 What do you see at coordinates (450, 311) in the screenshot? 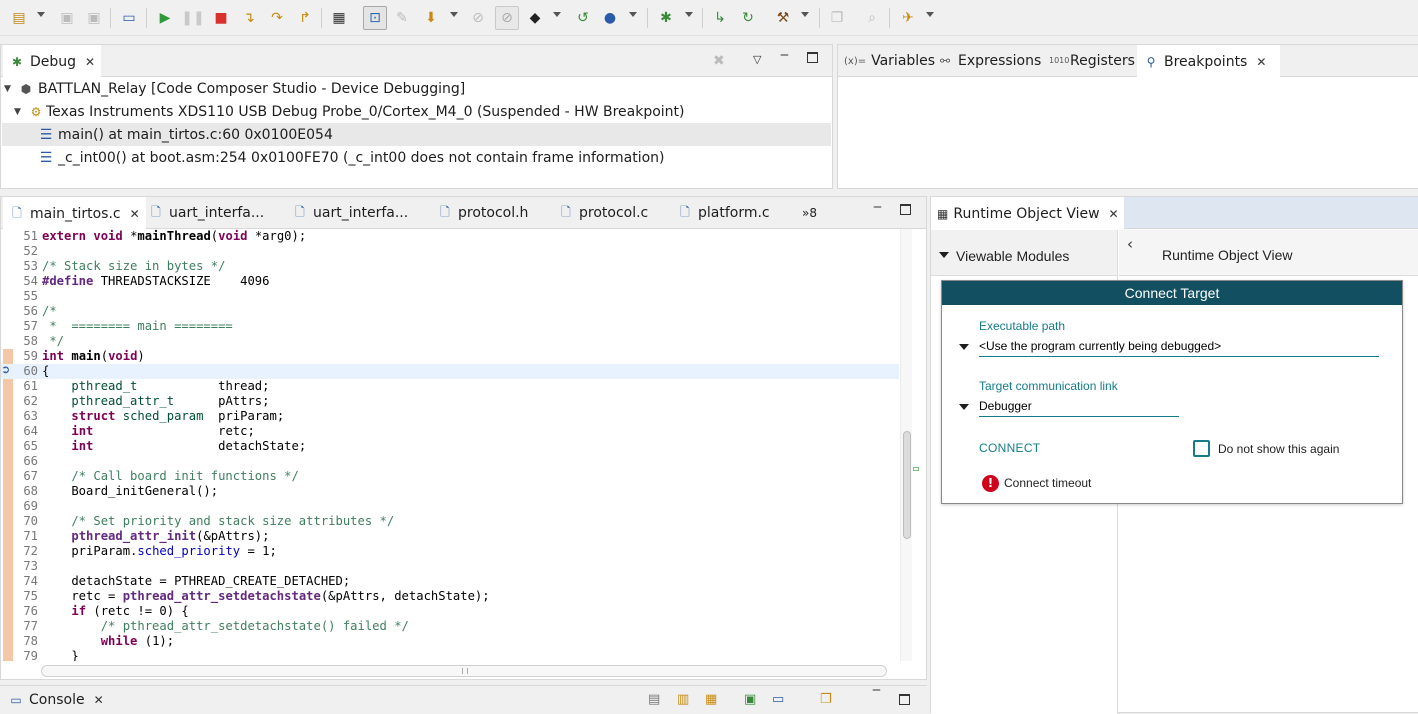
I see `code-line: 56 /*` at bounding box center [450, 311].